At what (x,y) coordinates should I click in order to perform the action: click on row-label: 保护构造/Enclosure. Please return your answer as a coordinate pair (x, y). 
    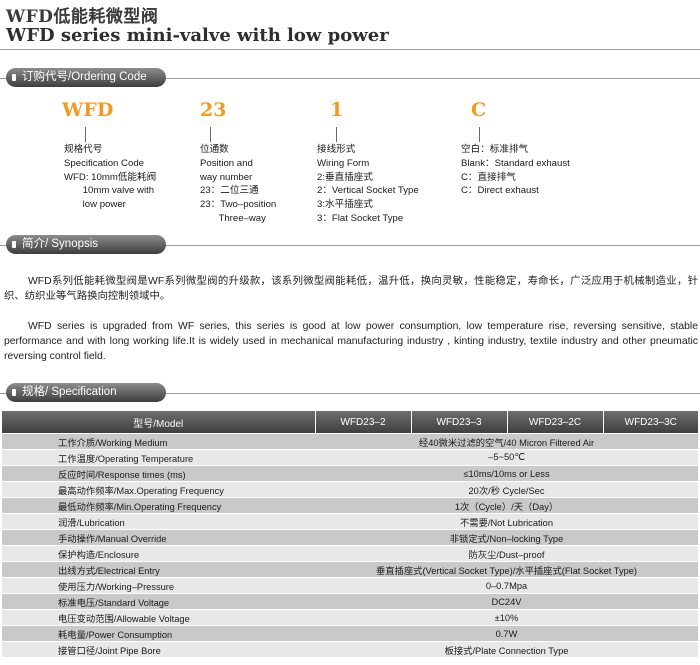
    Looking at the image, I should click on (158, 553).